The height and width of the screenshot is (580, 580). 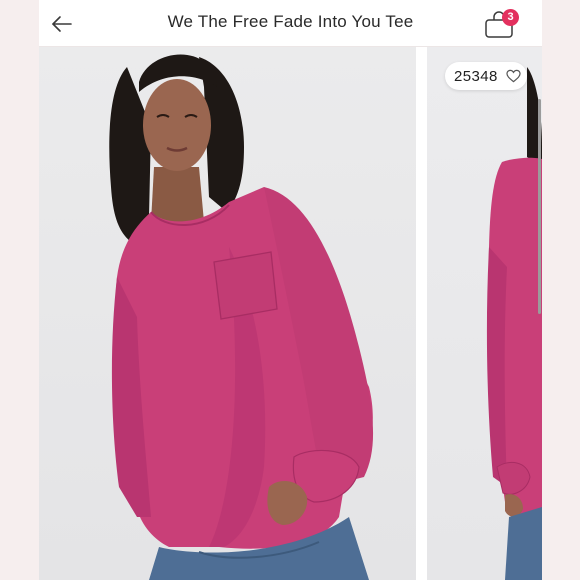 I want to click on heart-outline-icon, so click(x=513, y=76).